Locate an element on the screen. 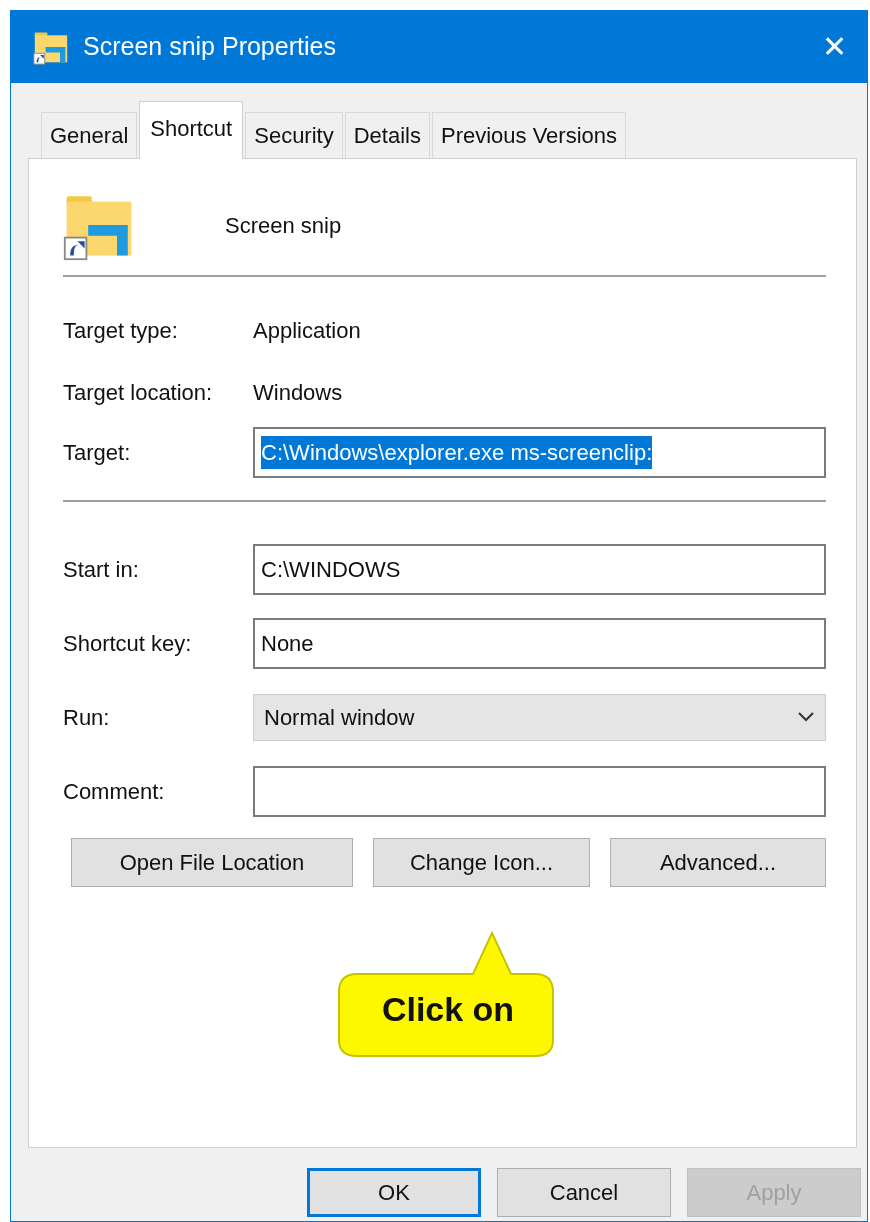 The width and height of the screenshot is (870, 1222). property-label: Target type: is located at coordinates (121, 330).